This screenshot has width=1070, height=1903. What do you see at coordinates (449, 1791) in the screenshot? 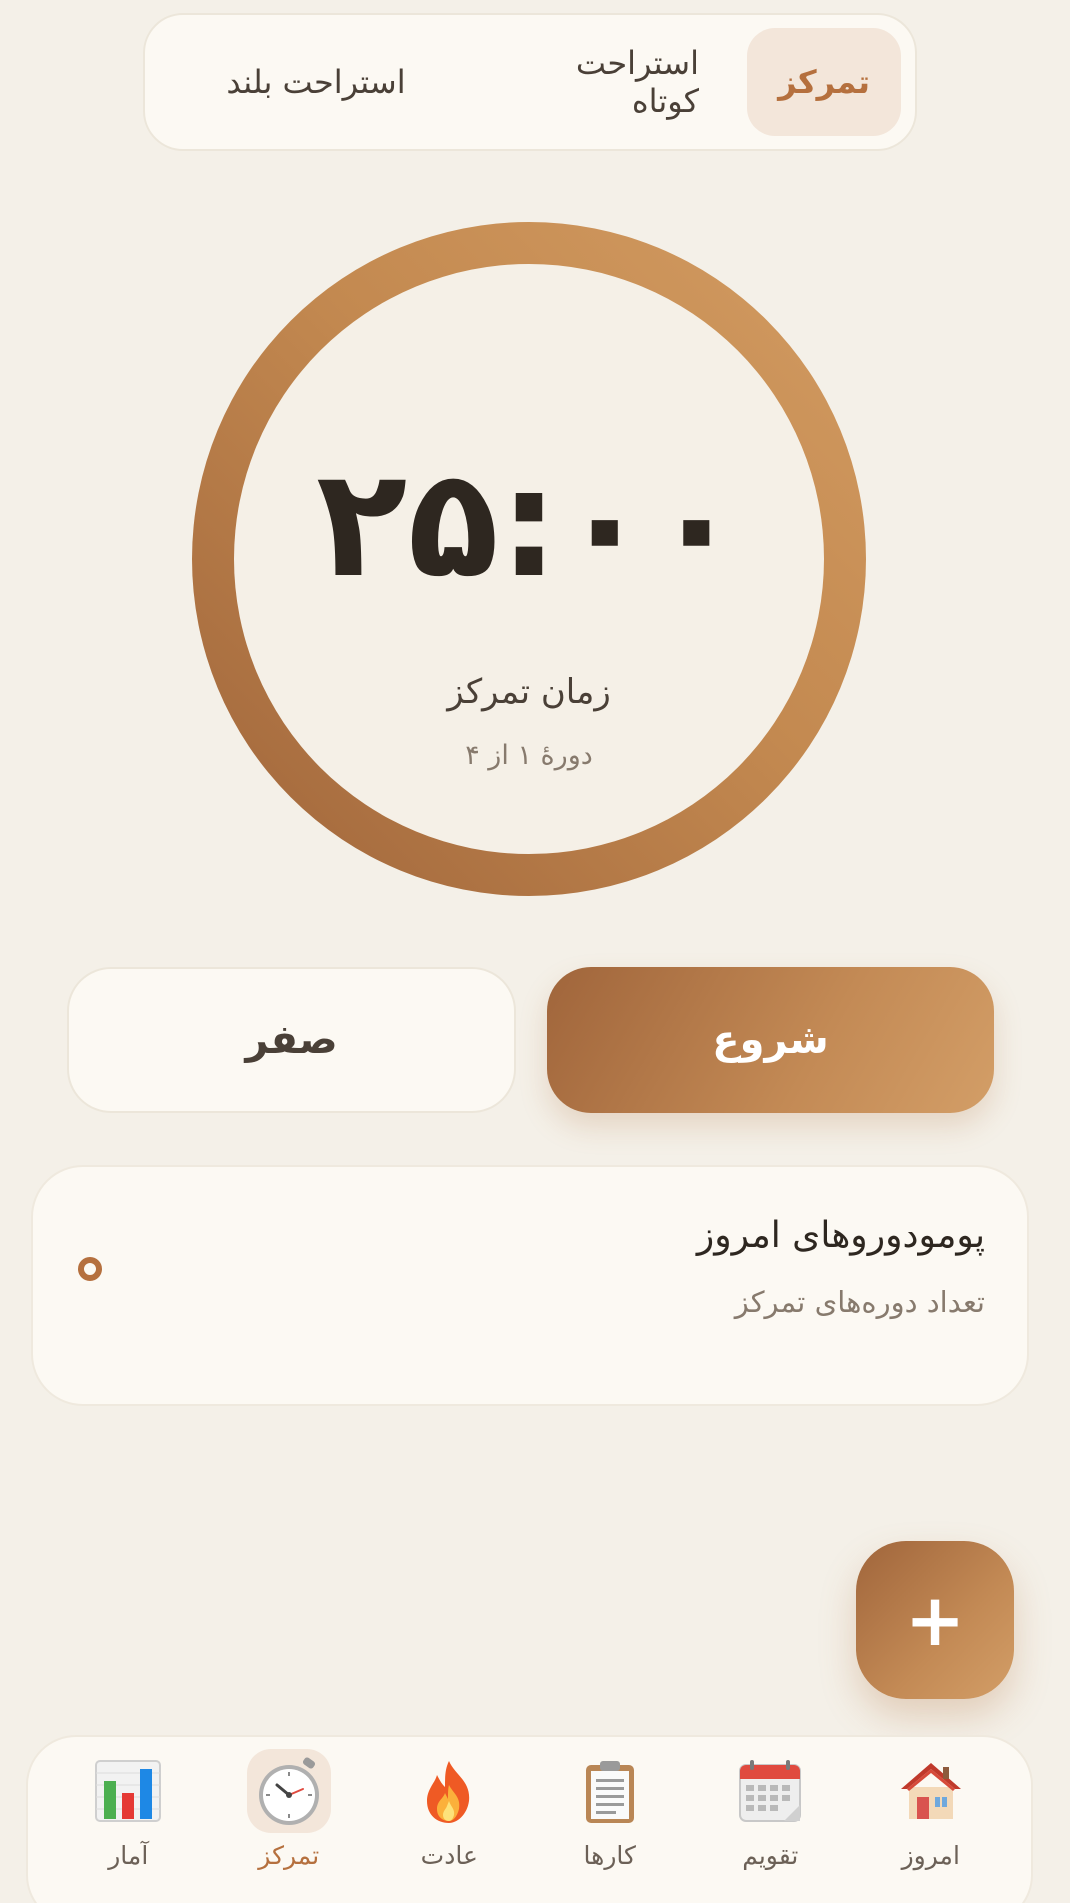
I see `fire-icon` at bounding box center [449, 1791].